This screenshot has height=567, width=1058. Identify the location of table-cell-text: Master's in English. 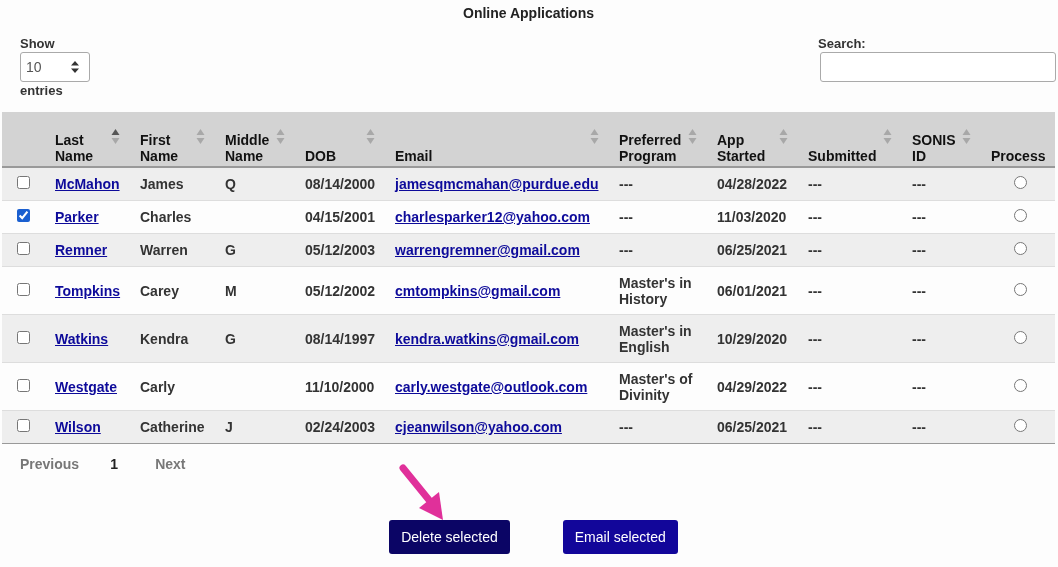
(656, 338).